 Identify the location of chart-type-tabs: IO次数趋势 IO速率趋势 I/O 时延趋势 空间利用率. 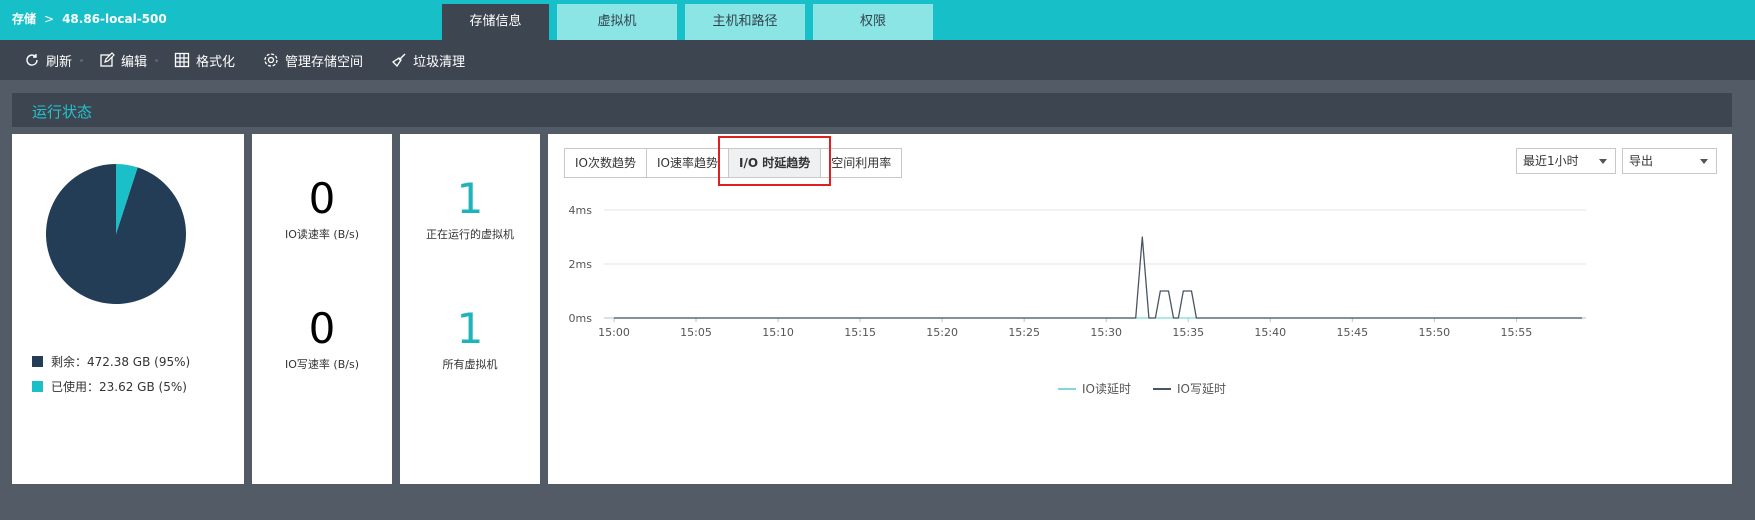
(733, 163).